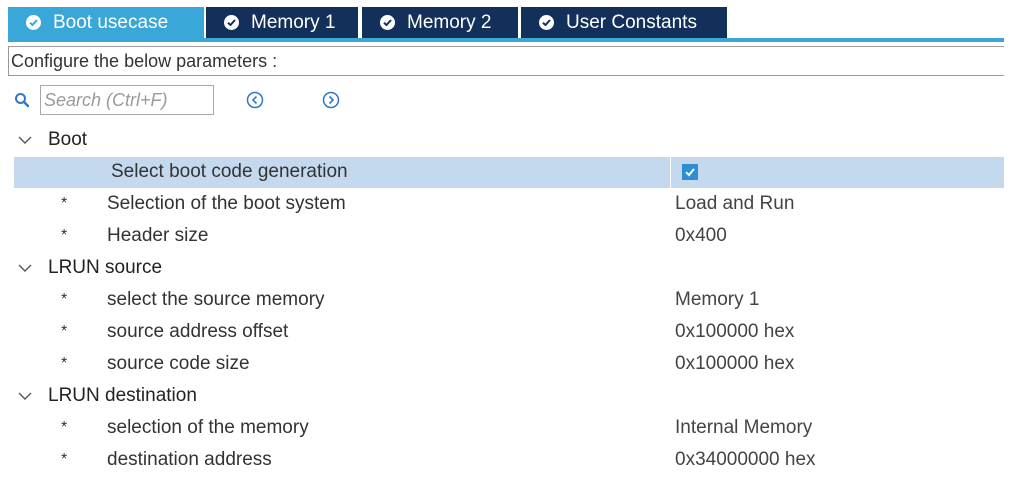 The image size is (1021, 496). Describe the element at coordinates (68, 139) in the screenshot. I see `group-title: Boot` at that location.